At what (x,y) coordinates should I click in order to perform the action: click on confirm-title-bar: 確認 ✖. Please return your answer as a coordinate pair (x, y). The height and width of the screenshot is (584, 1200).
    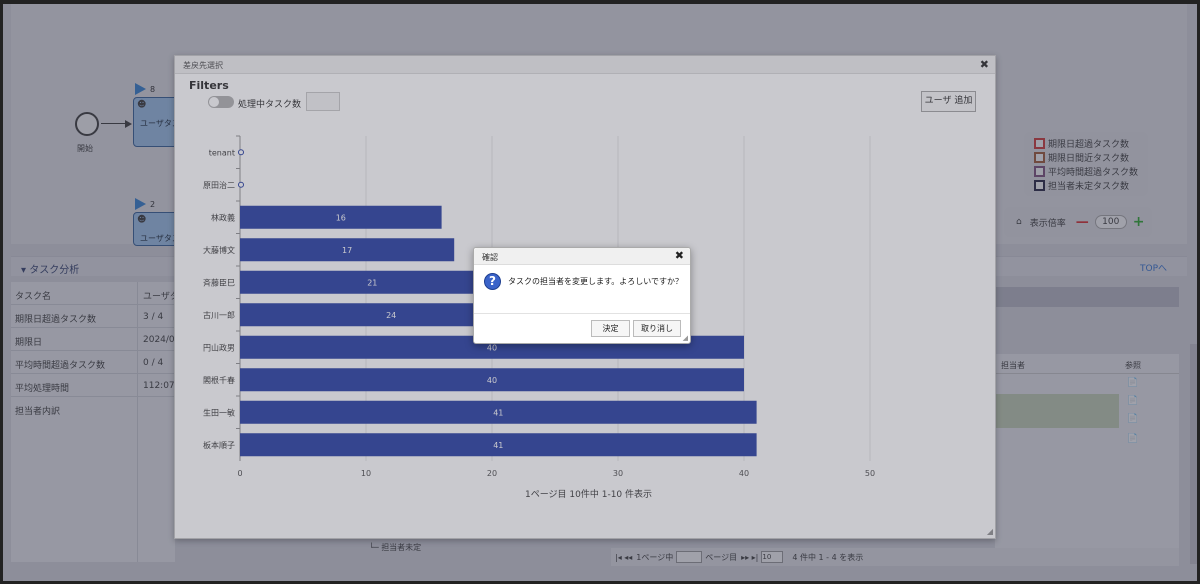
    Looking at the image, I should click on (582, 256).